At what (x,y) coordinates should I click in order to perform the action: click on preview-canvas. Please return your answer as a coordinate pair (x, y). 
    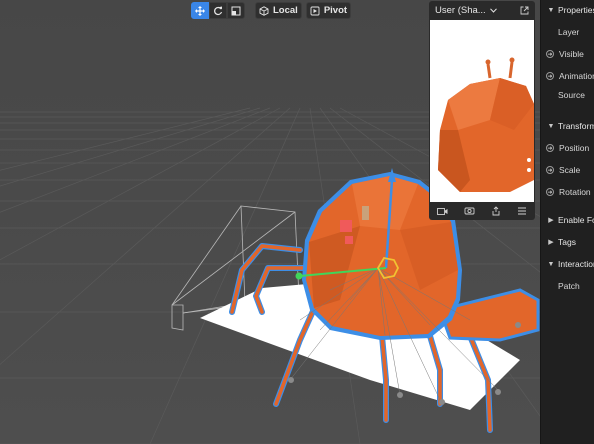
    Looking at the image, I should click on (482, 111).